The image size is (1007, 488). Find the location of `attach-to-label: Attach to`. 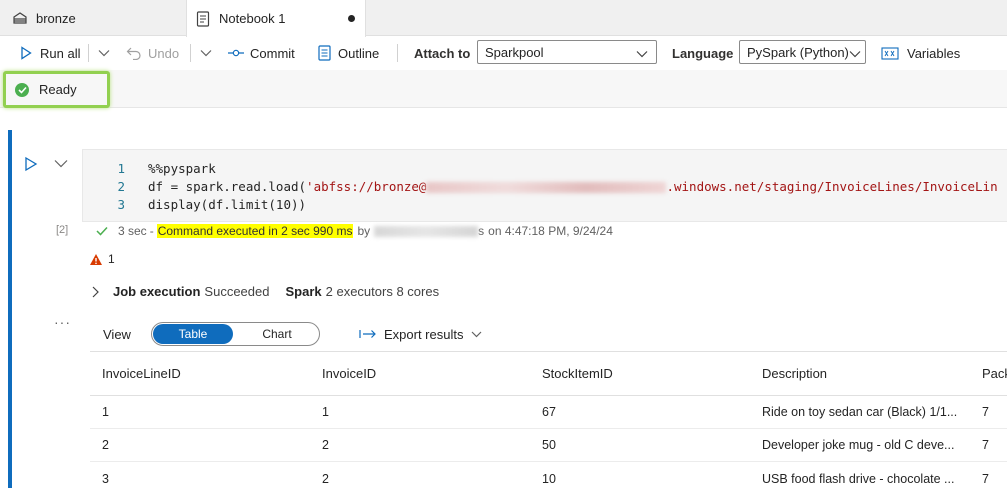

attach-to-label: Attach to is located at coordinates (442, 53).